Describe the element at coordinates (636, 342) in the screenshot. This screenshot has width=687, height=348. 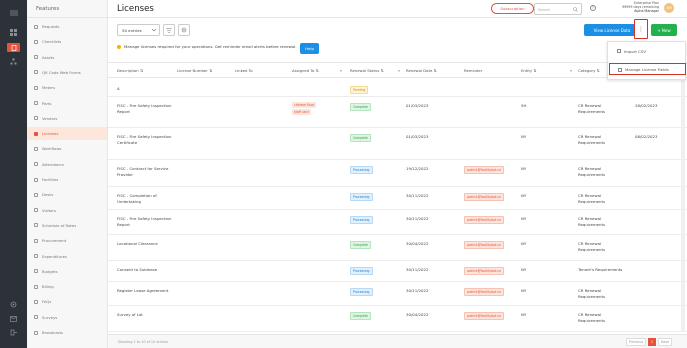
I see `previous-page-button: Previous` at that location.